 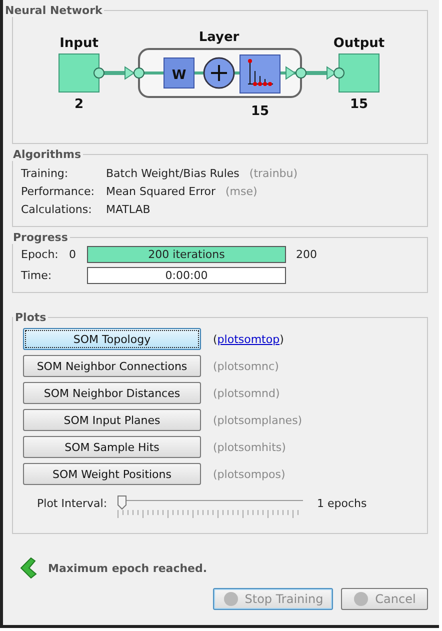 What do you see at coordinates (40, 254) in the screenshot?
I see `progress-label: Epoch:` at bounding box center [40, 254].